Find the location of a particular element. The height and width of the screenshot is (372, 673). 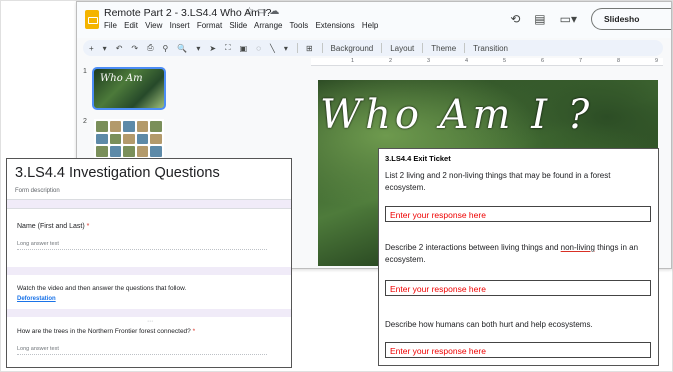

menu-help: Help is located at coordinates (370, 25).